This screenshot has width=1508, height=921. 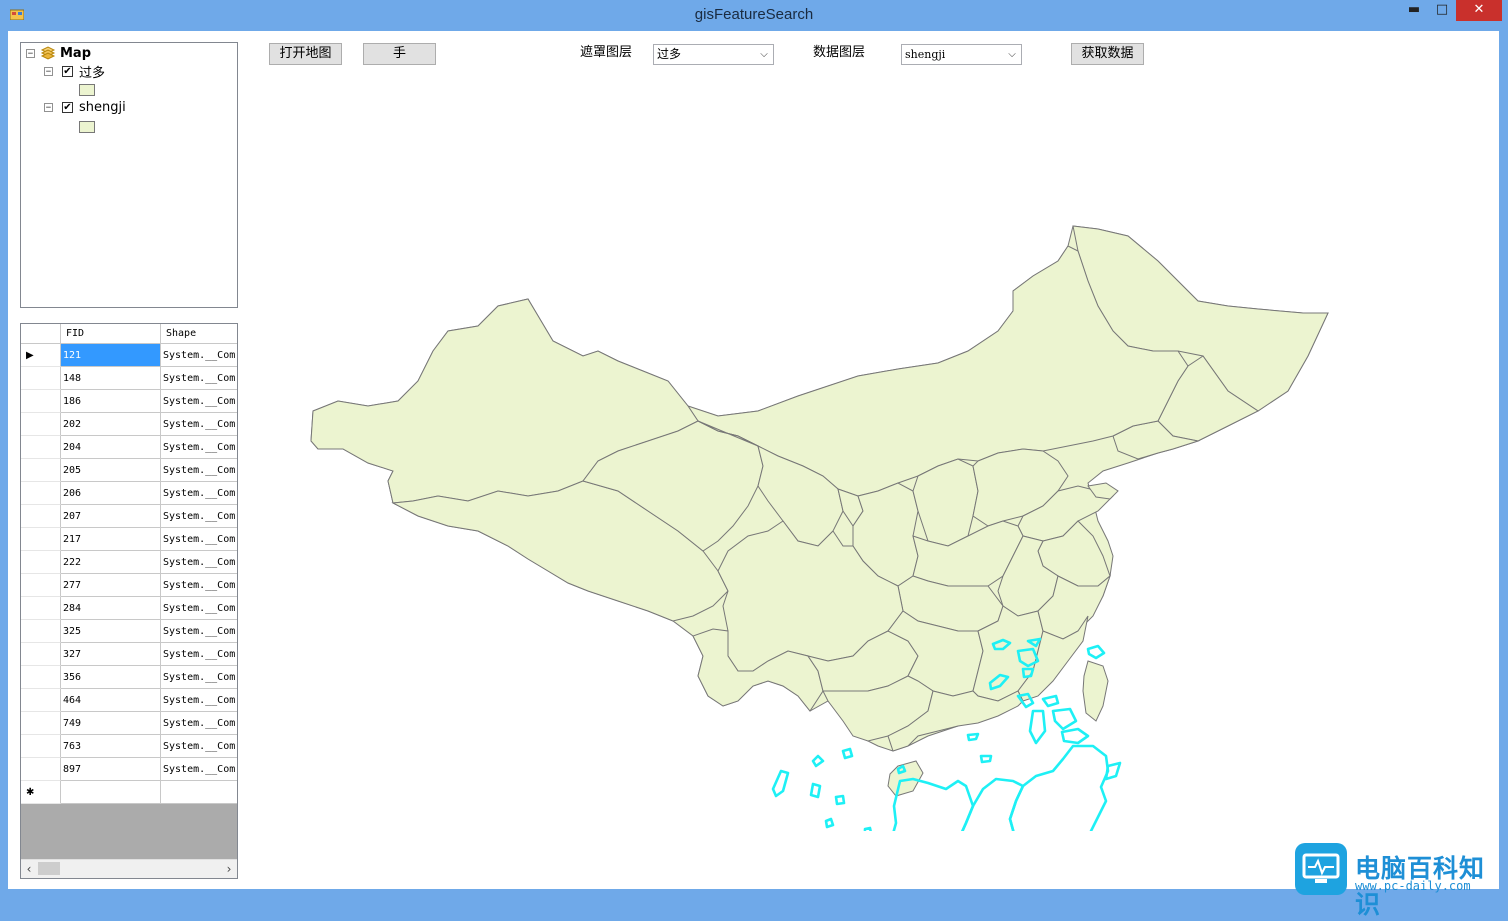 What do you see at coordinates (111, 654) in the screenshot?
I see `cell-fid: 327` at bounding box center [111, 654].